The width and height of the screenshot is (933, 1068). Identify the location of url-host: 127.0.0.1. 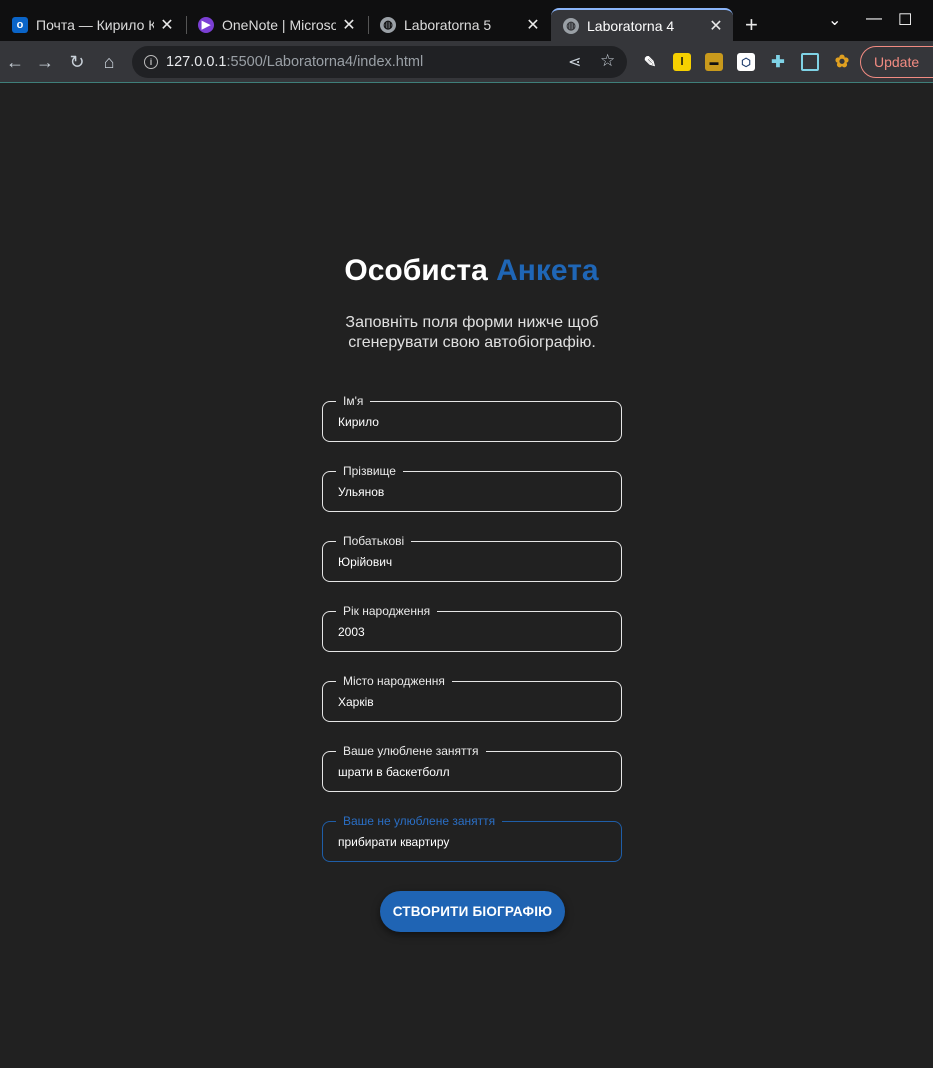
(196, 62).